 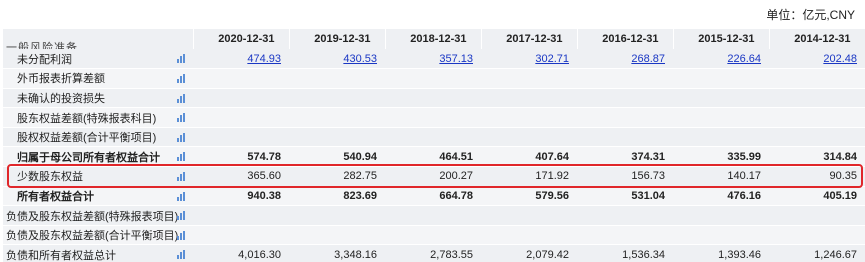 I want to click on value-cell: 226.64, so click(x=721, y=59).